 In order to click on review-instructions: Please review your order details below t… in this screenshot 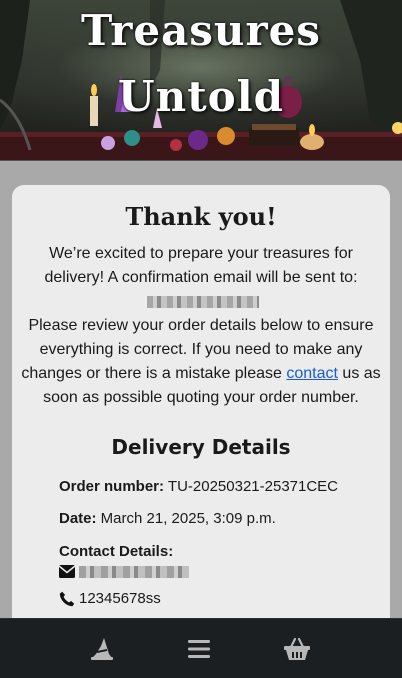, I will do `click(201, 362)`.